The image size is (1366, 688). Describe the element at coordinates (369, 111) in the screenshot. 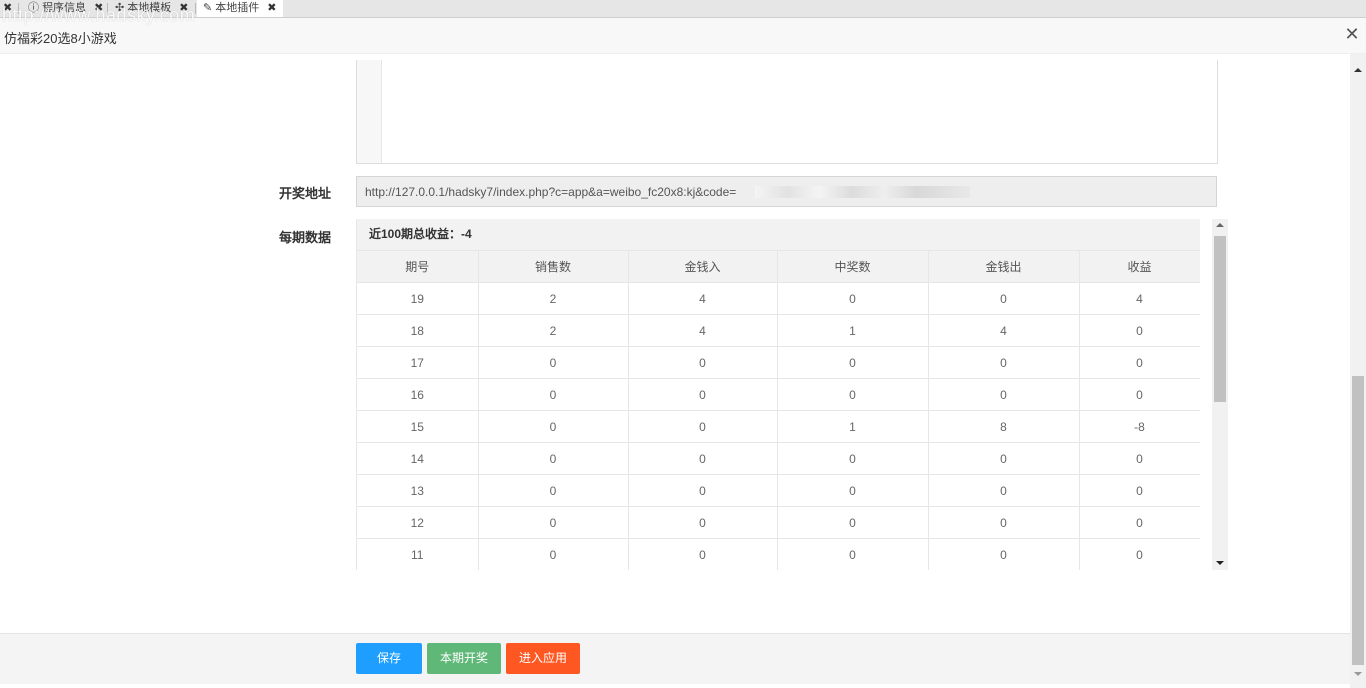

I see `line-gutter` at that location.